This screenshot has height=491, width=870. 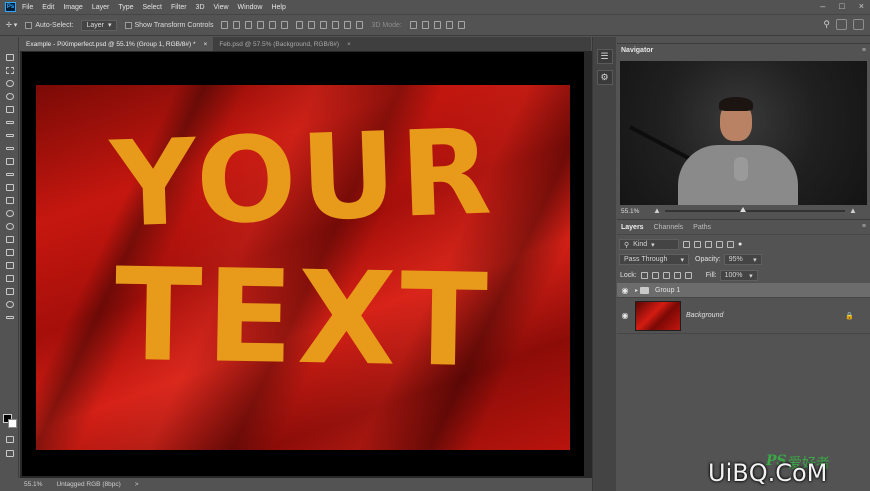 I want to click on distribute-top-icon, so click(x=300, y=25).